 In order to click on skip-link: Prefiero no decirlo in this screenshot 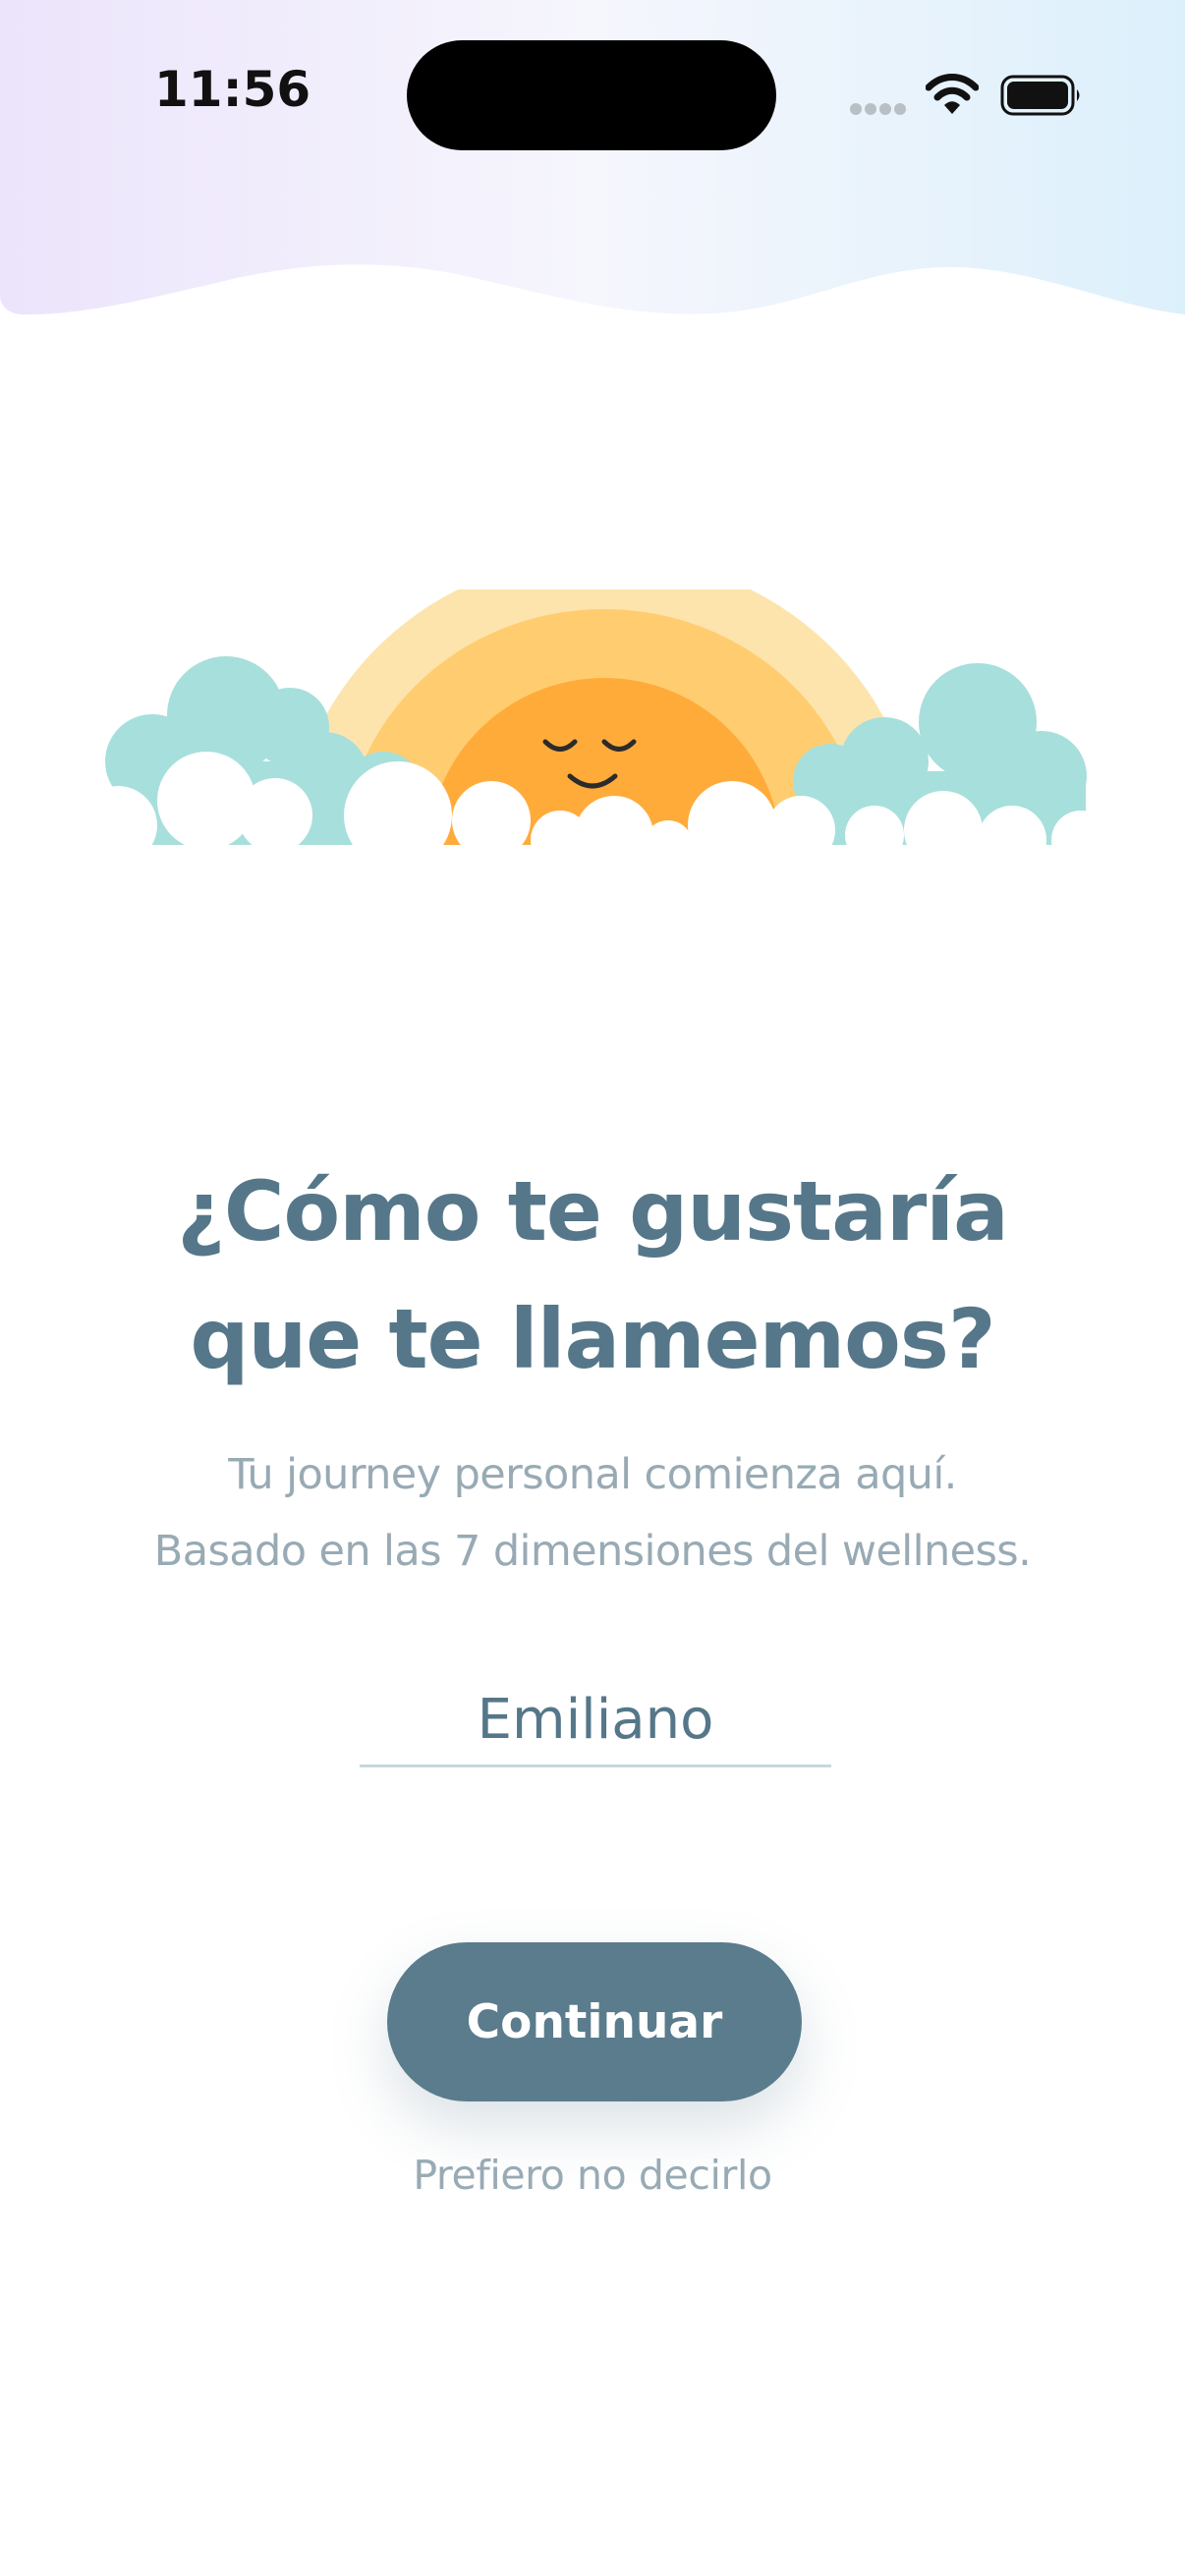, I will do `click(592, 2175)`.